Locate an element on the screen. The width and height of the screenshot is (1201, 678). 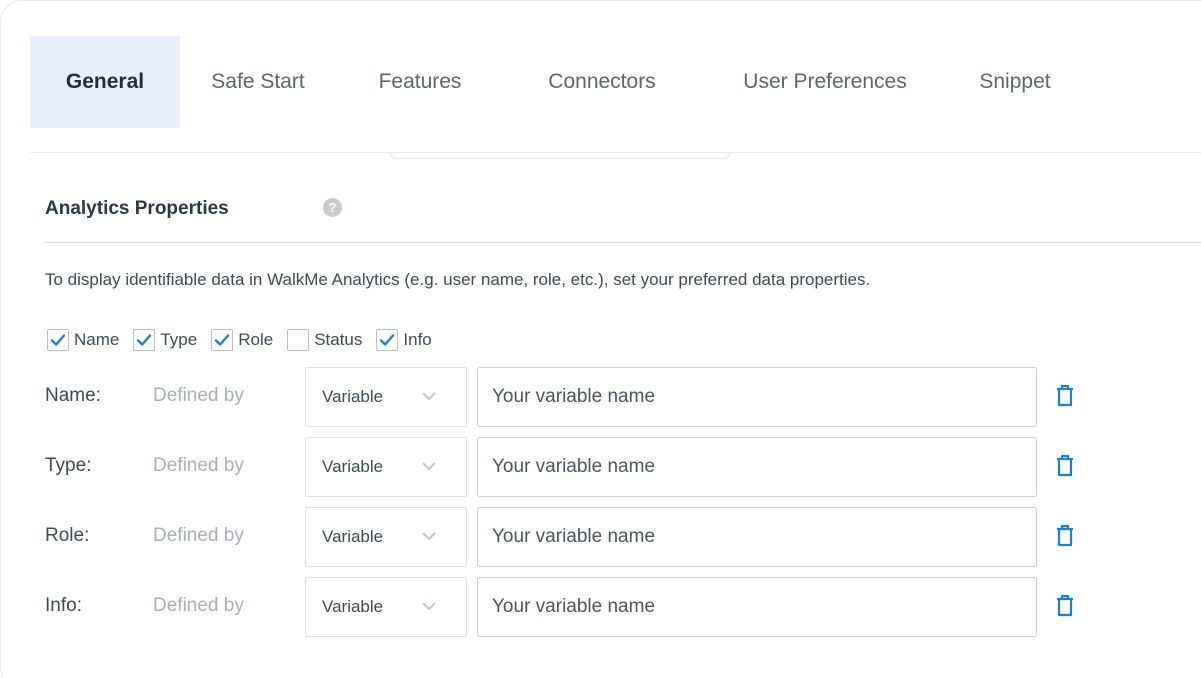
property-label: Name: is located at coordinates (73, 395).